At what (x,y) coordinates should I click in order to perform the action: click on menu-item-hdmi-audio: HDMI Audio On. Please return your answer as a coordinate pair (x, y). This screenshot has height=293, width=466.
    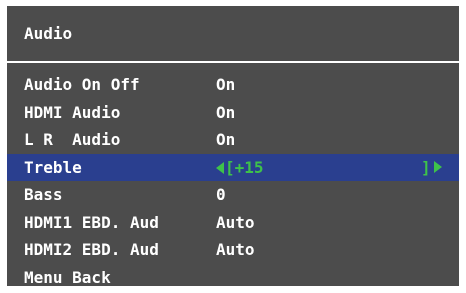
    Looking at the image, I should click on (233, 113).